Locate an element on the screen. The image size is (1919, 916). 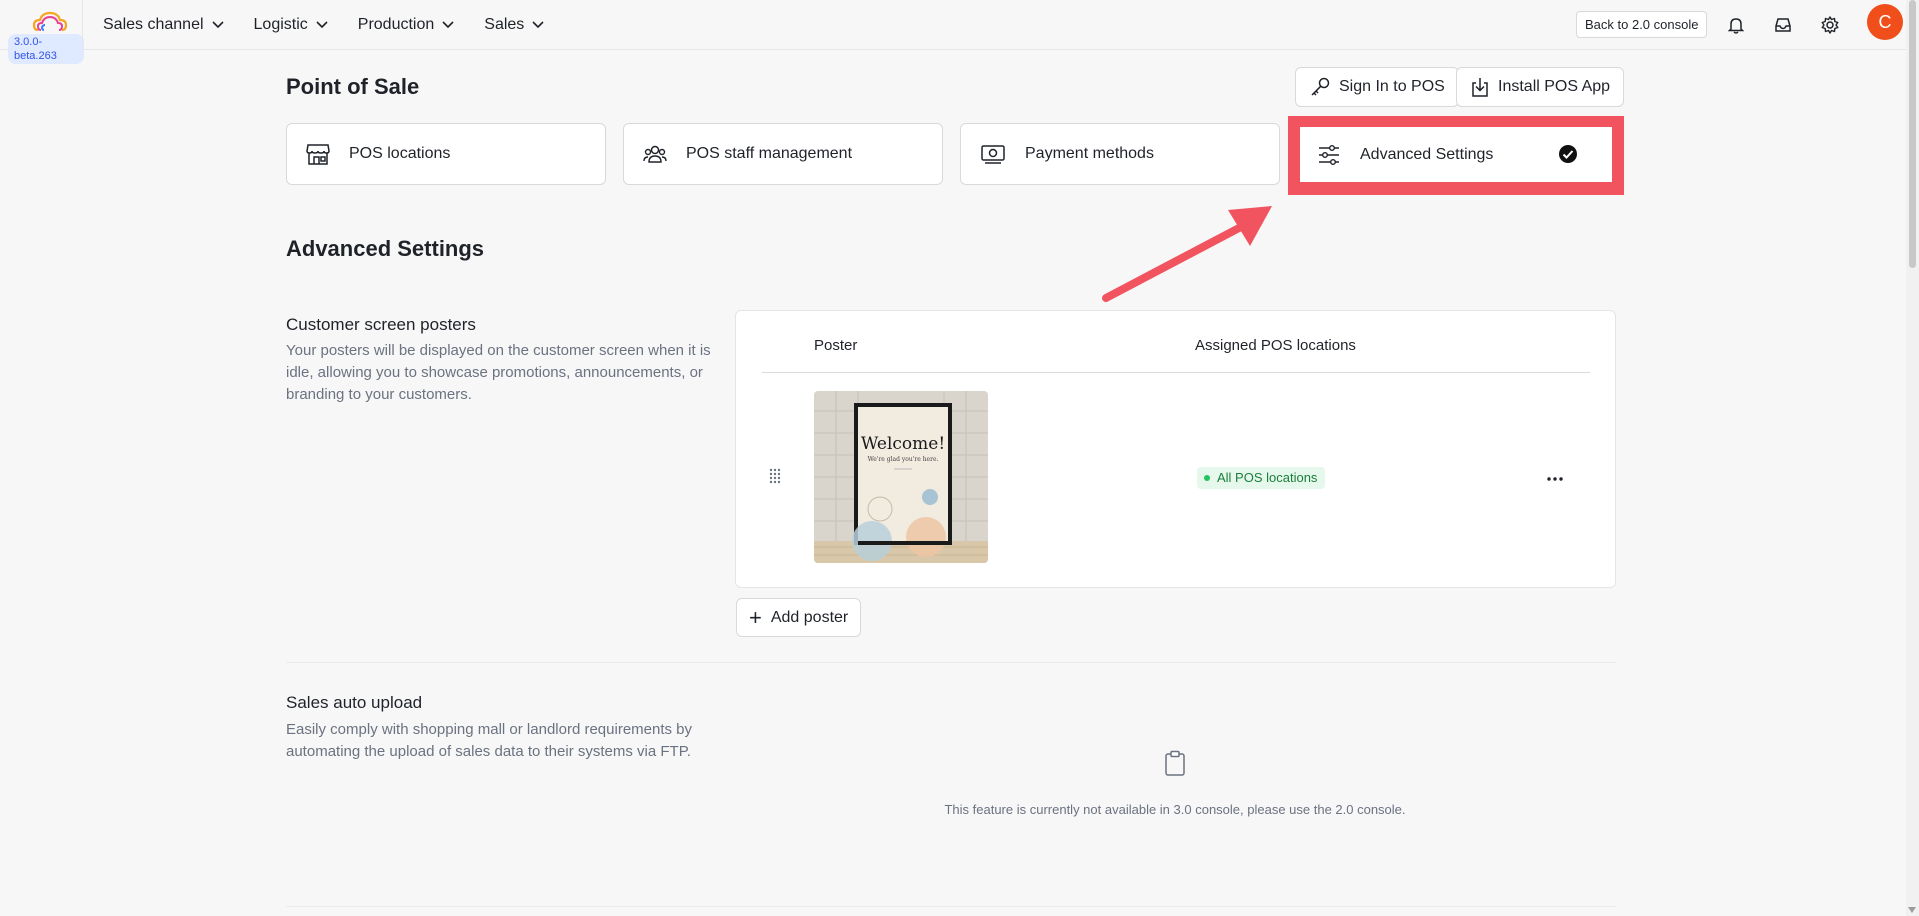
nav-sales-channel: Sales channel is located at coordinates (163, 25).